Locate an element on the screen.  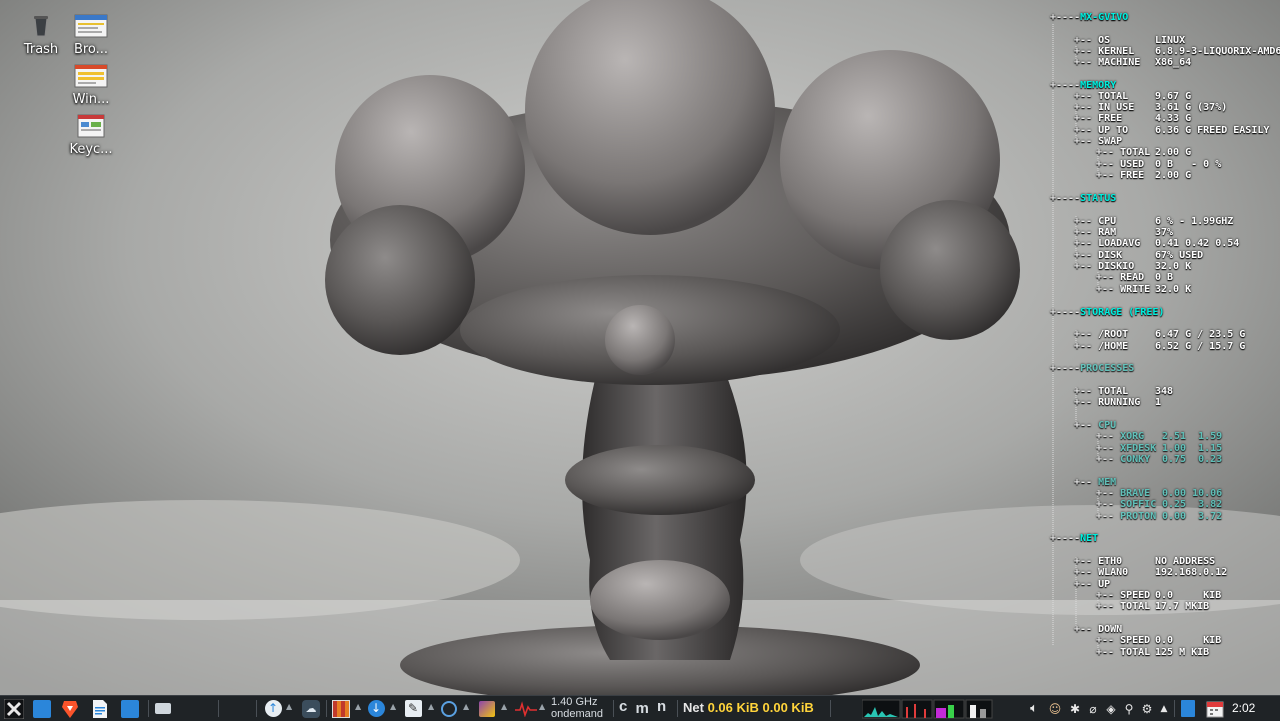
cpufreq-plugin: 1.40 GHz ondemand is located at coordinates (581, 708).